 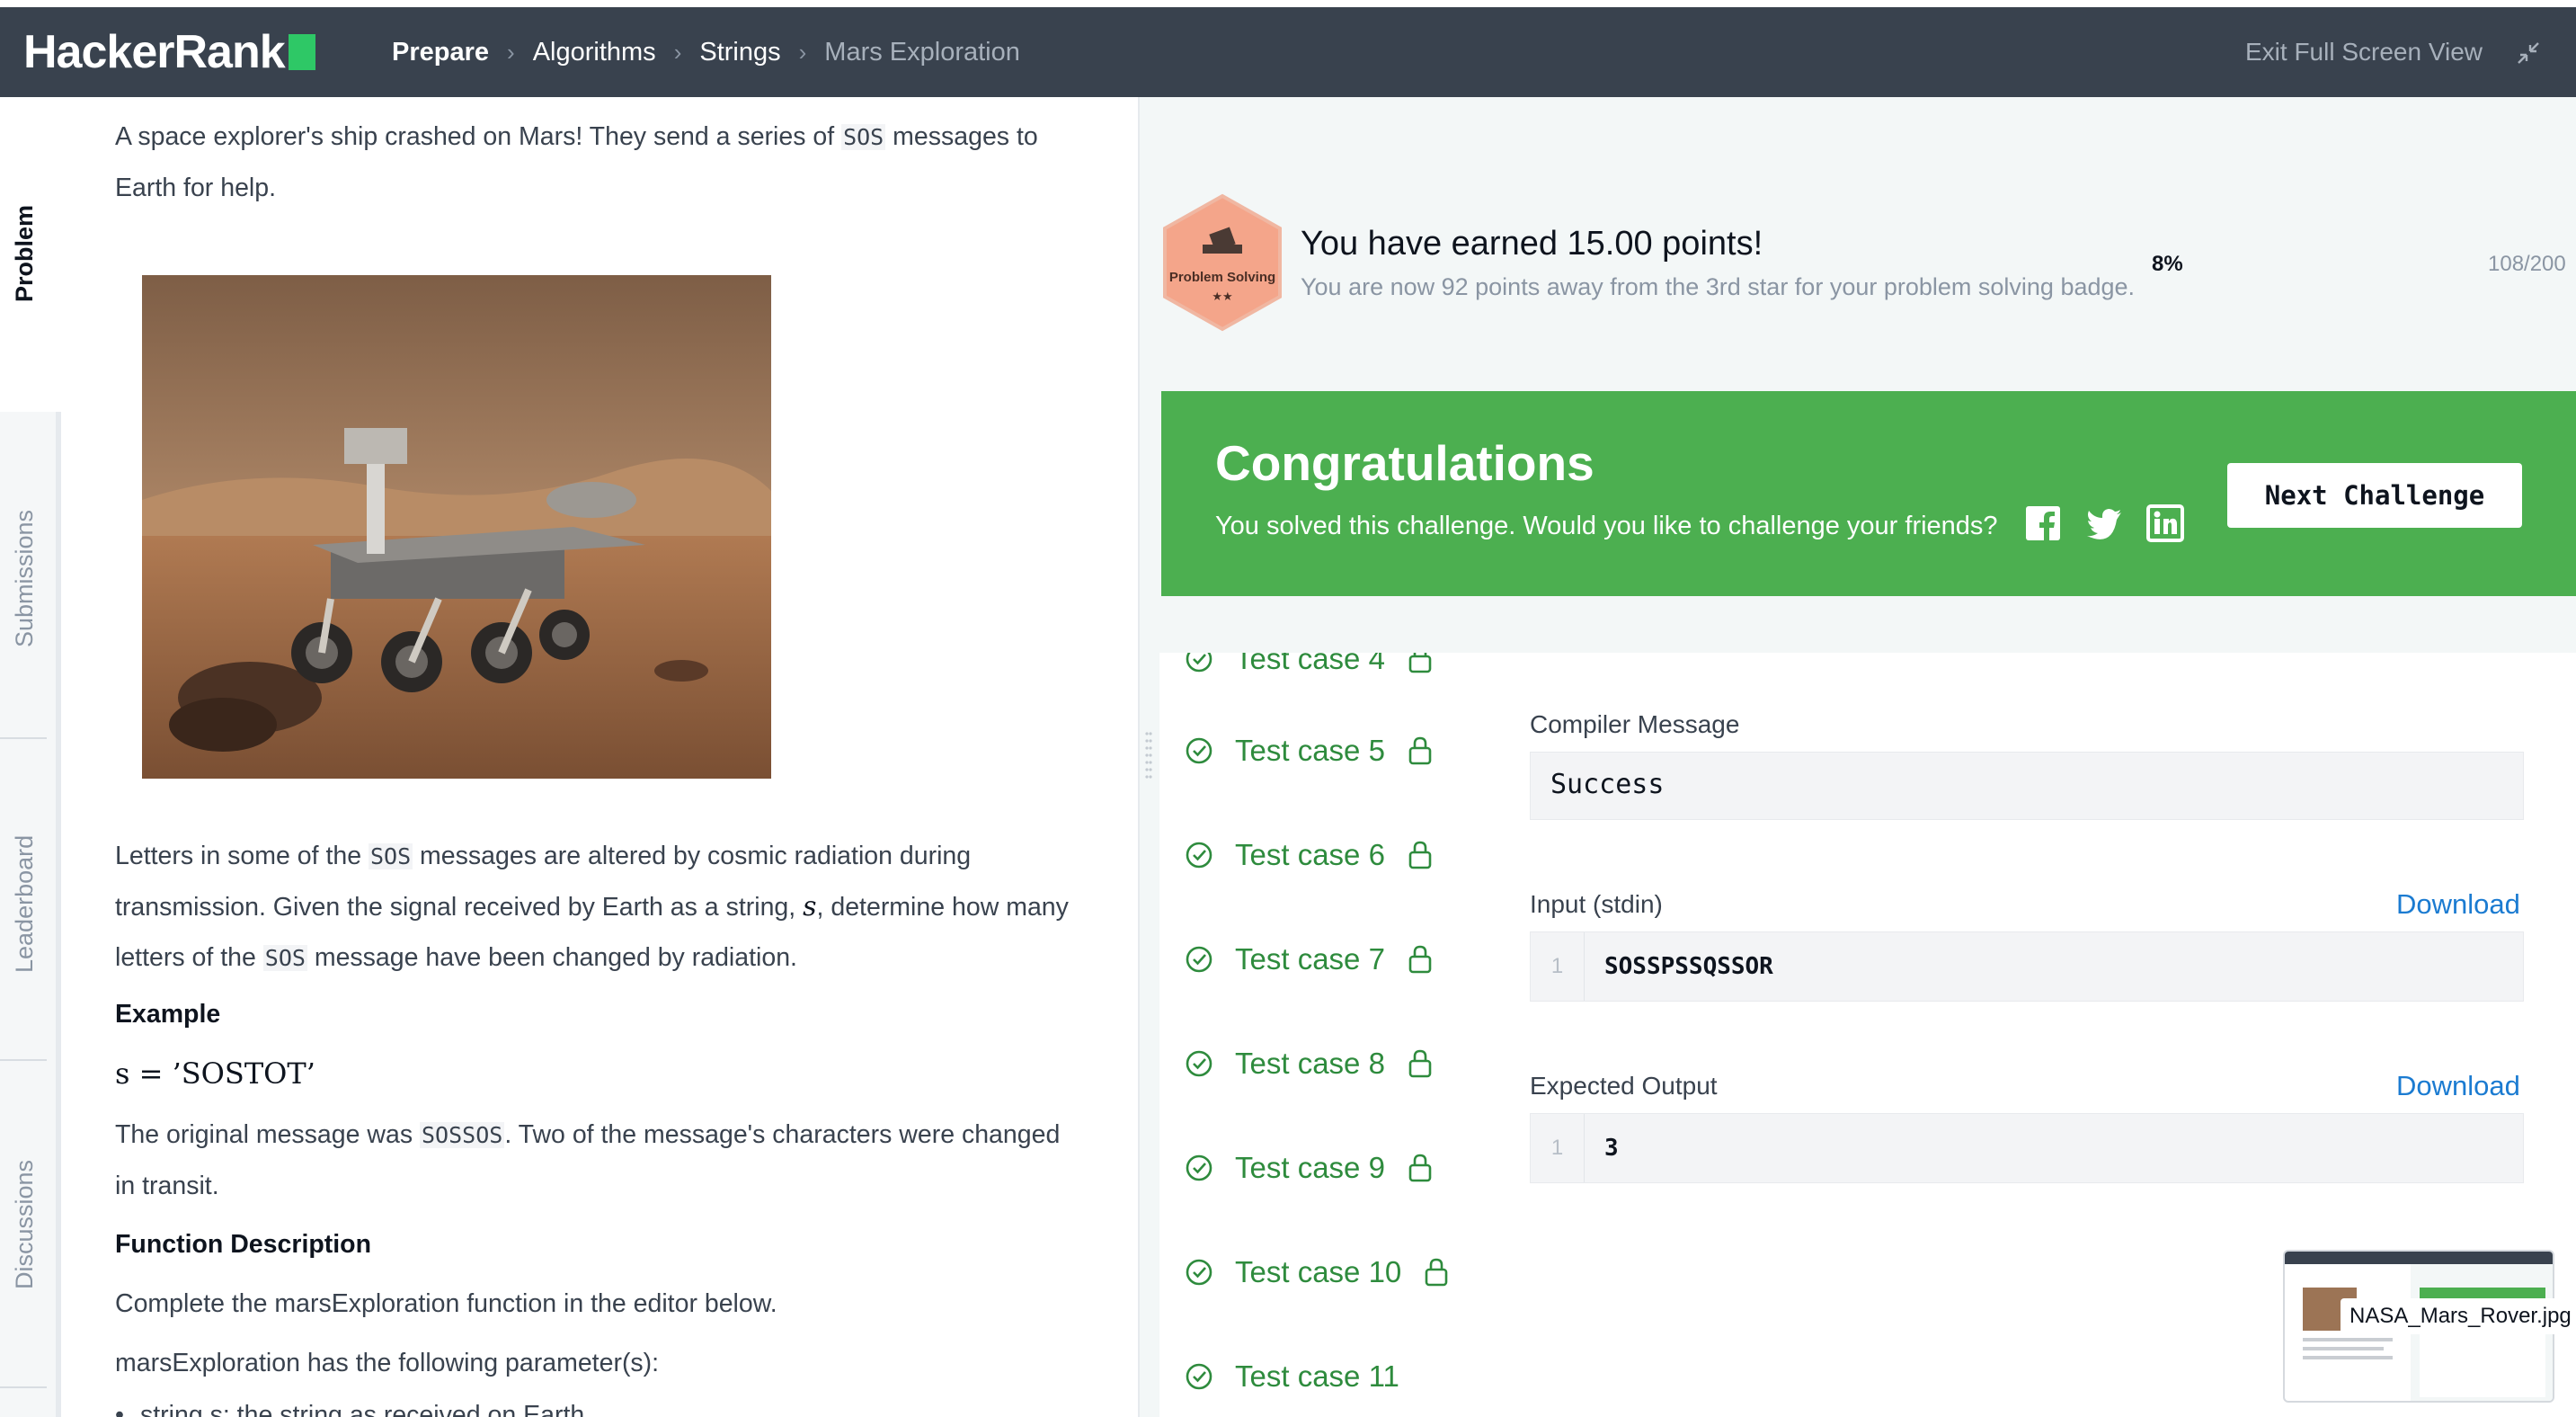 I want to click on inline-code: SOS, so click(x=863, y=137).